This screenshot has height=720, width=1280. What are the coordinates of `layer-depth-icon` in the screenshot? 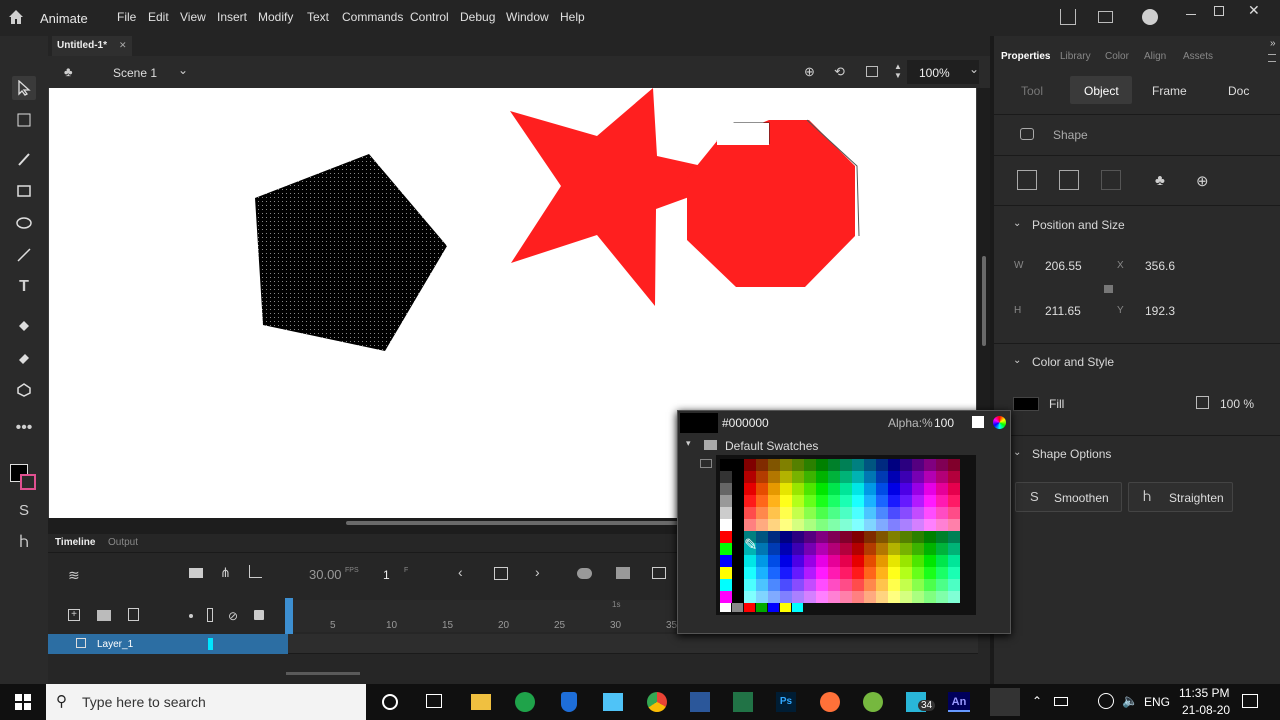 It's located at (255, 571).